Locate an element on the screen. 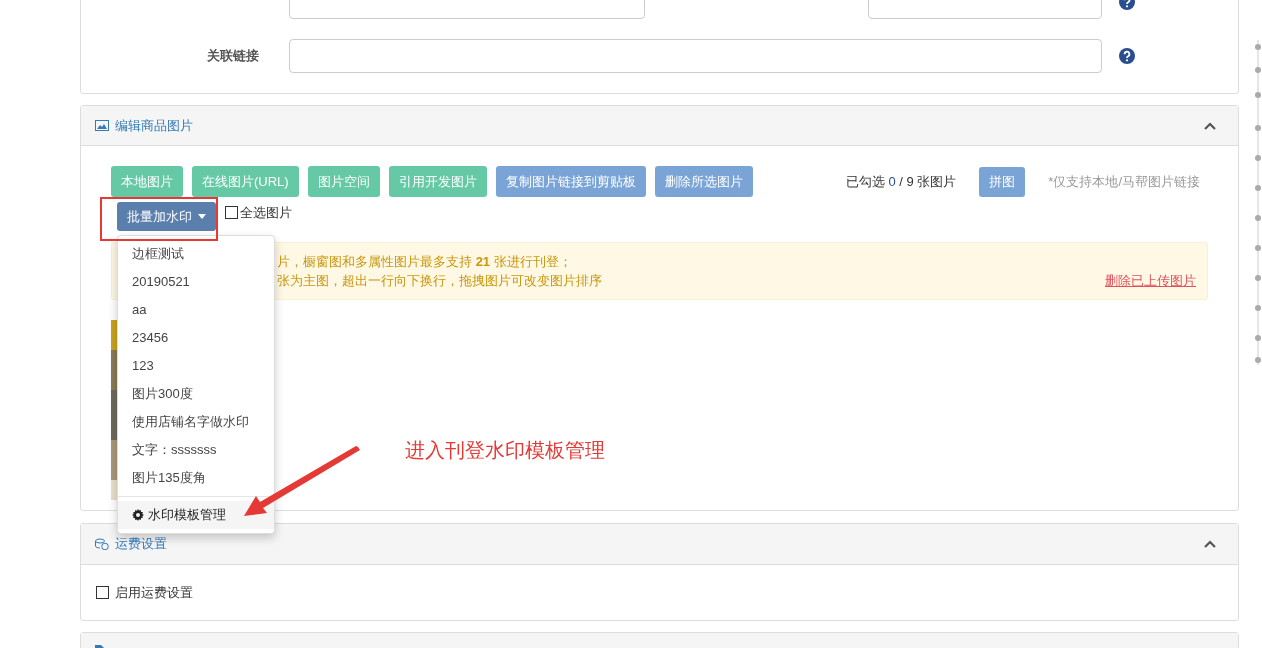  checkbox-label: 全选图片 is located at coordinates (266, 212).